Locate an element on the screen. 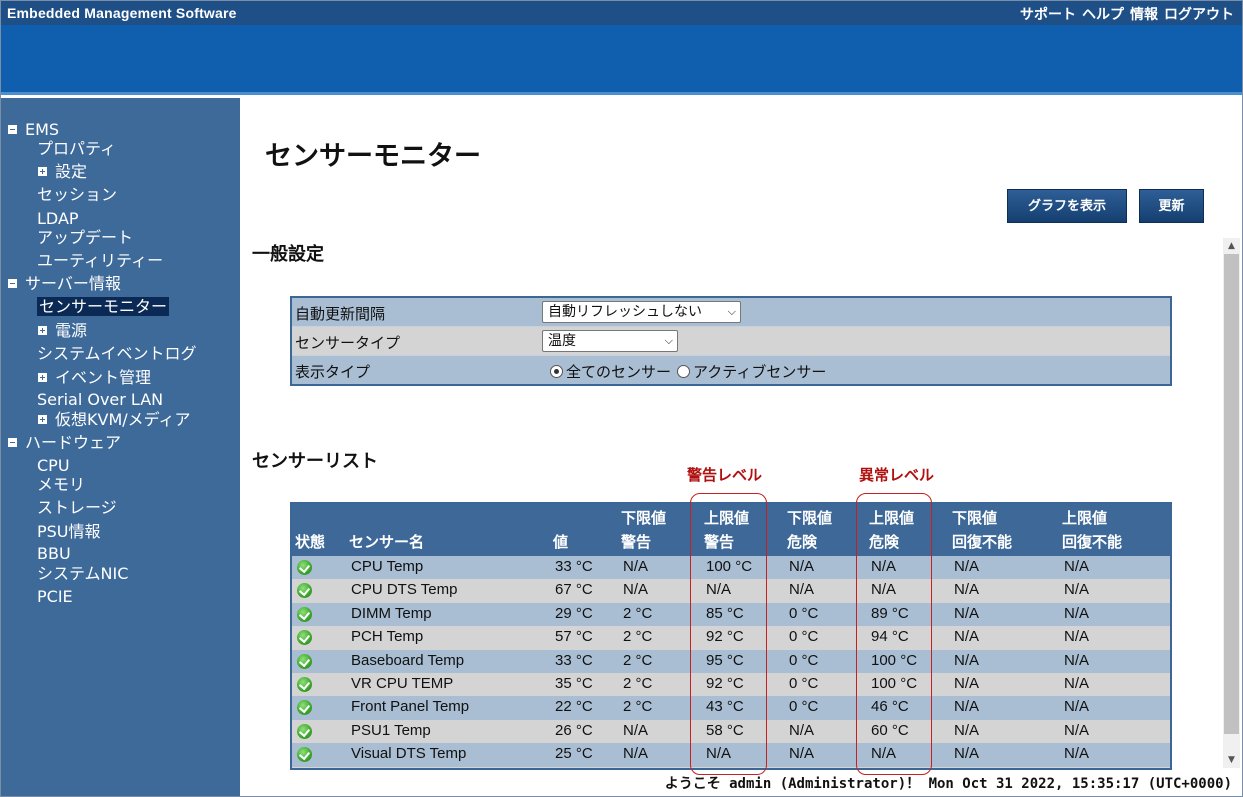  support-link: サポート is located at coordinates (1048, 14).